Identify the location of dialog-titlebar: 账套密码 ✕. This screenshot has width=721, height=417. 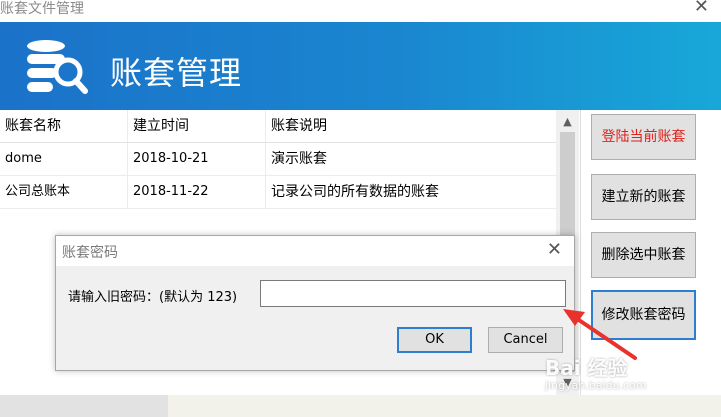
(315, 251).